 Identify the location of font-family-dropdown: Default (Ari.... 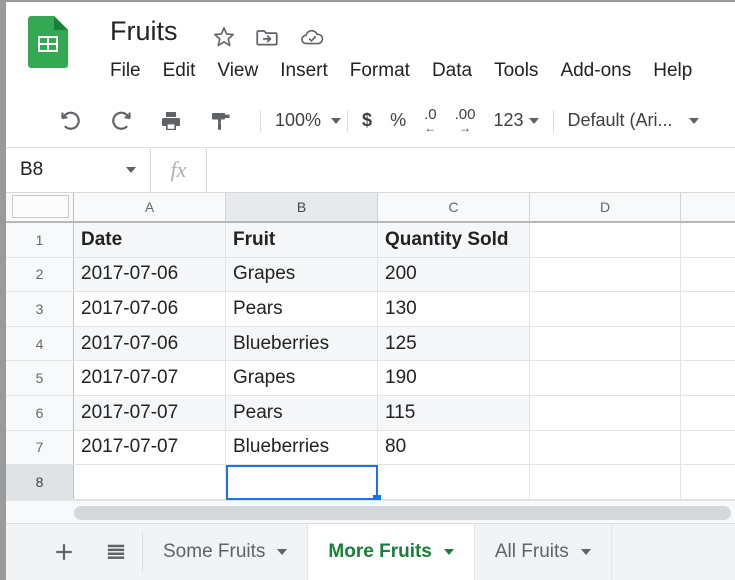
(633, 120).